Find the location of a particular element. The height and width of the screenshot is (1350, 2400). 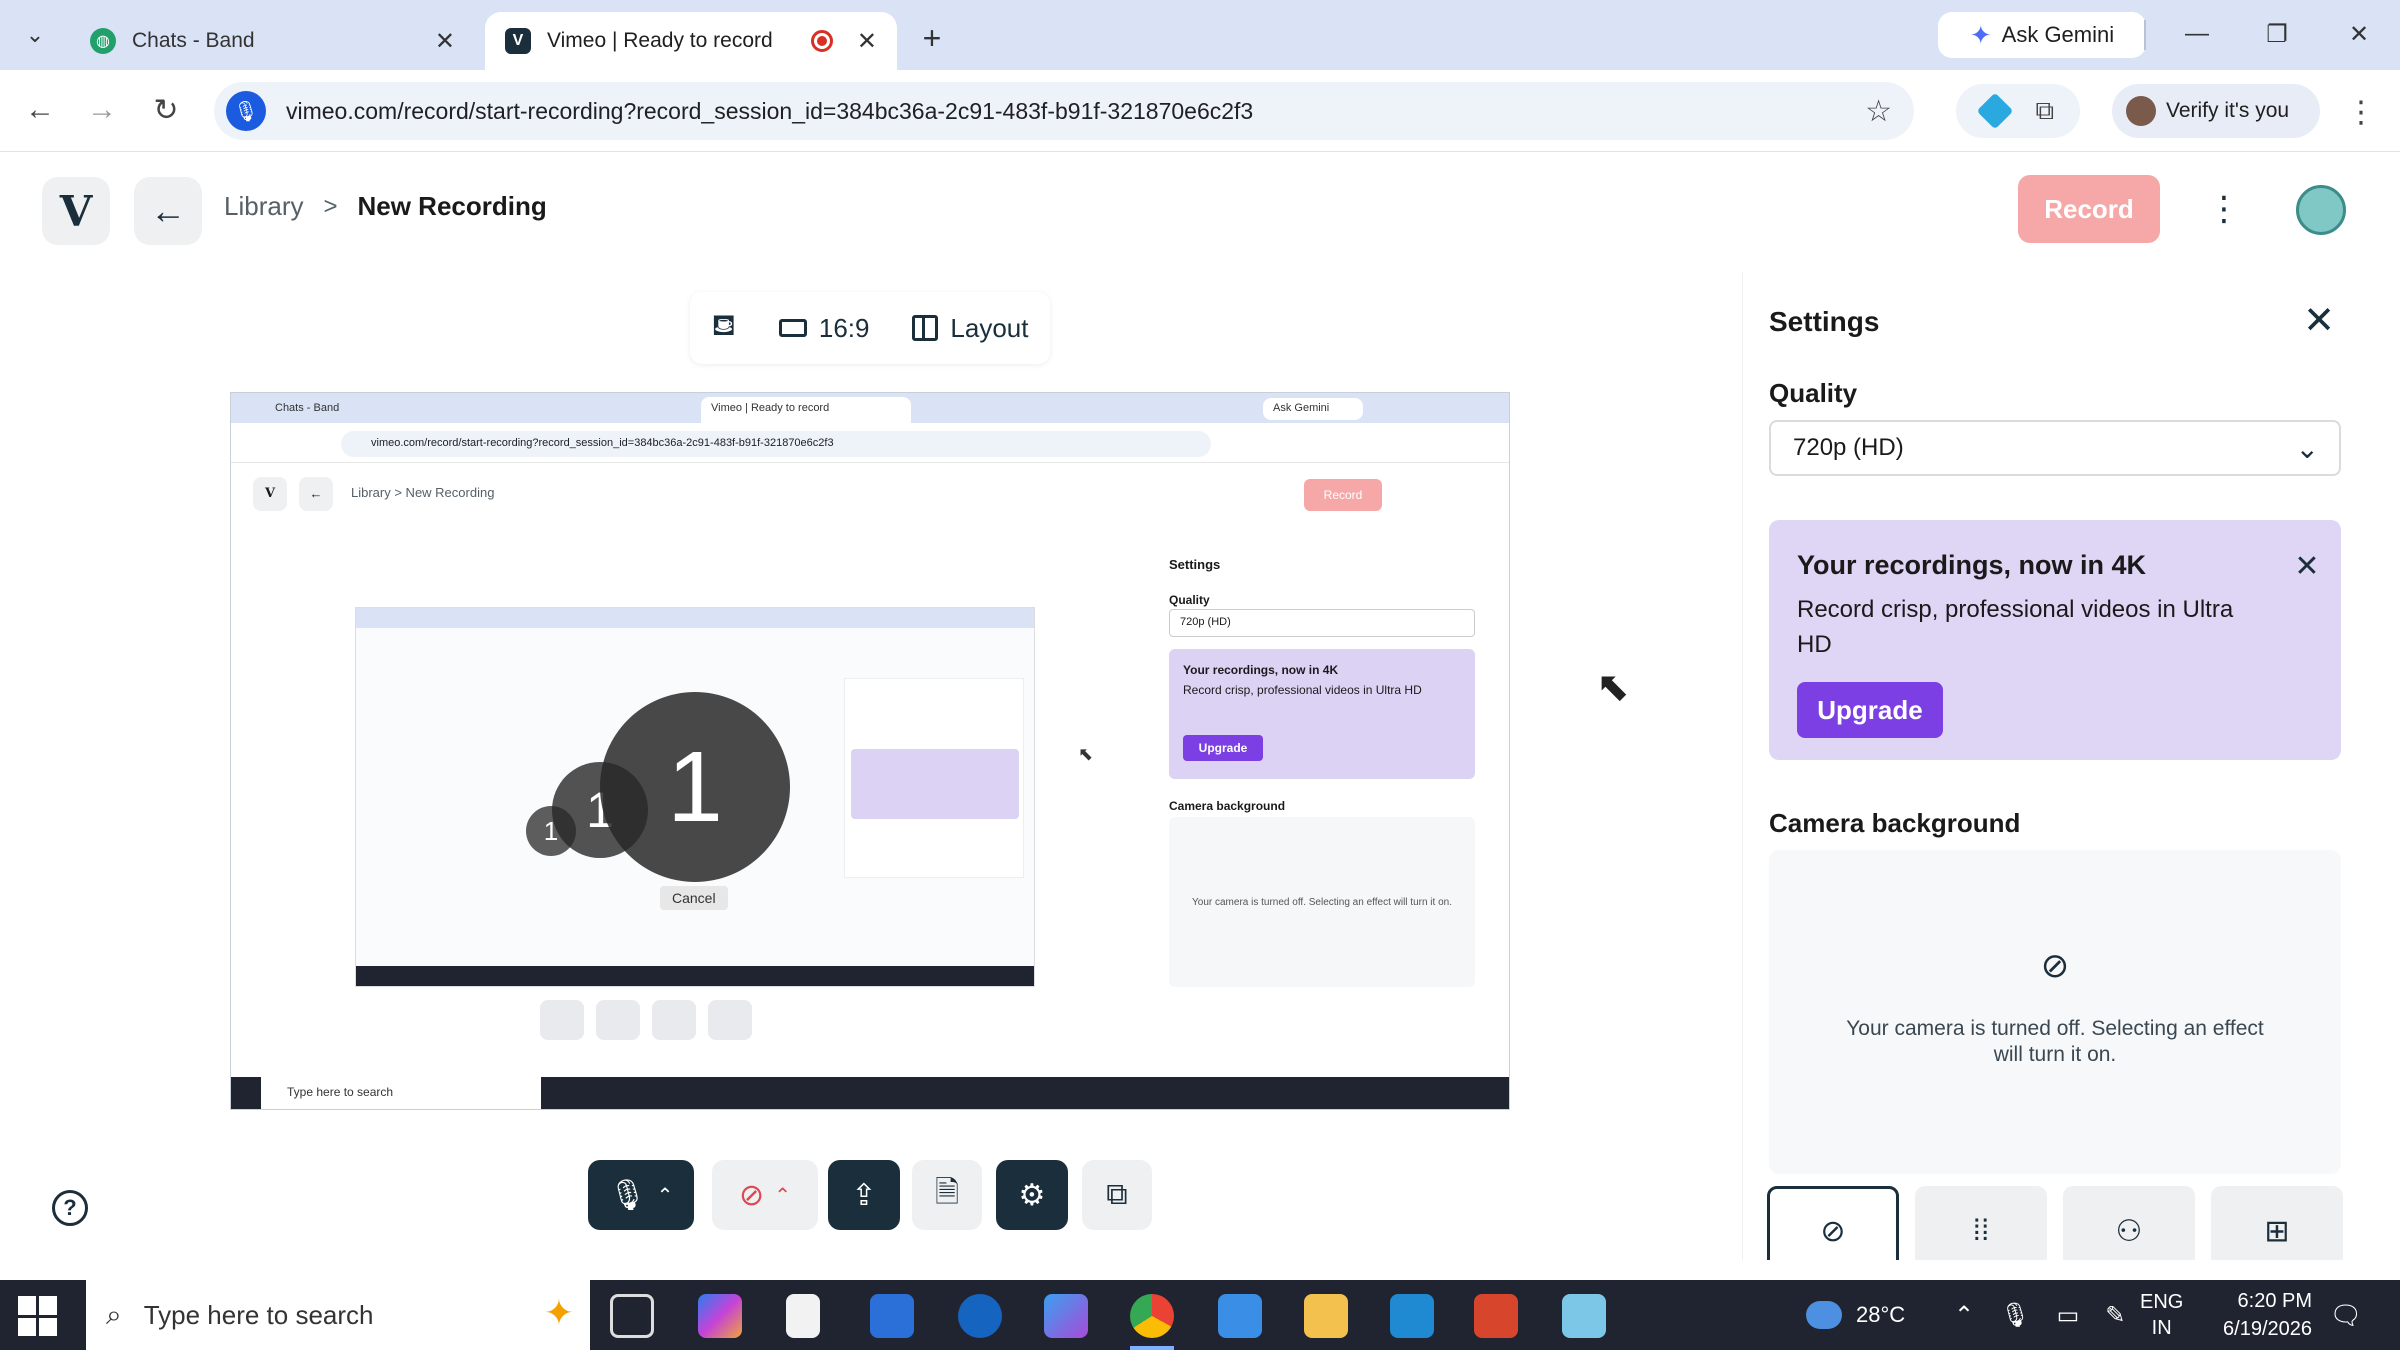

extension-diamond-icon is located at coordinates (1995, 111).